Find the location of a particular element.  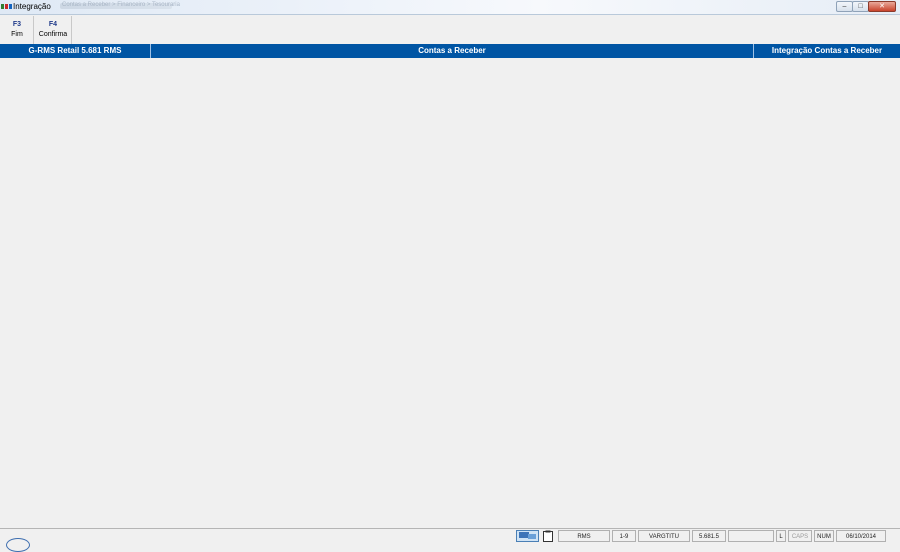

status-program: VARGTITU is located at coordinates (664, 536).